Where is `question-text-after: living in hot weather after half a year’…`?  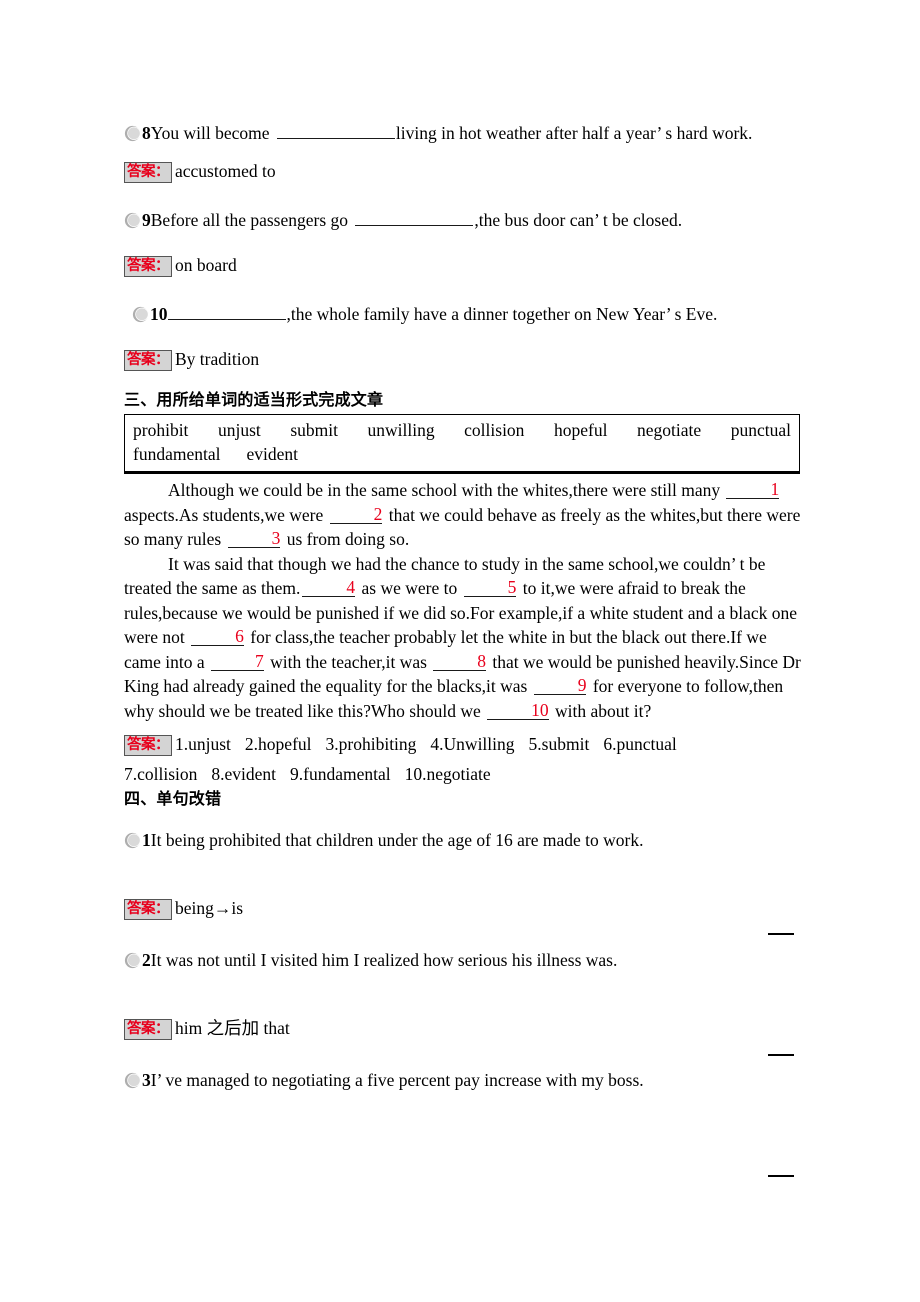 question-text-after: living in hot weather after half a year’… is located at coordinates (574, 133).